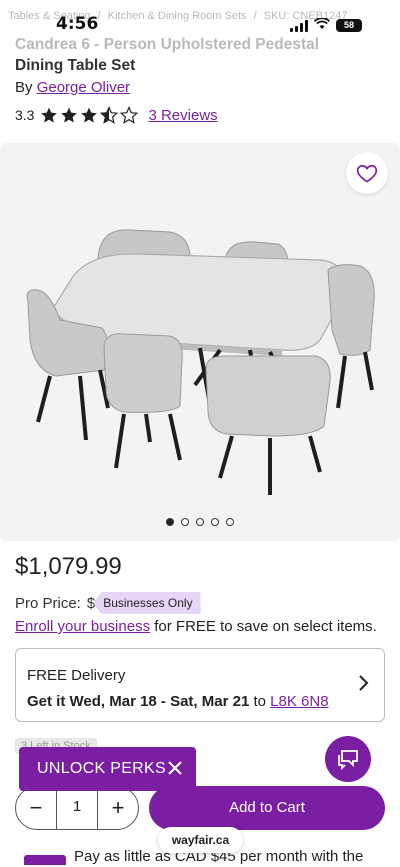 Image resolution: width=400 pixels, height=867 pixels. What do you see at coordinates (260, 701) in the screenshot?
I see `delivery-to: to` at bounding box center [260, 701].